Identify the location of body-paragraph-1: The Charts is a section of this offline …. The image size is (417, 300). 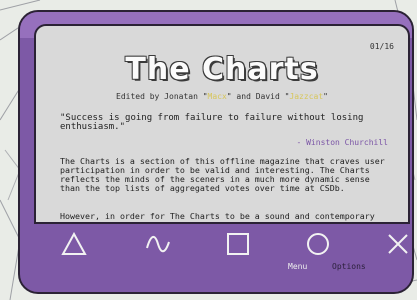
(222, 174).